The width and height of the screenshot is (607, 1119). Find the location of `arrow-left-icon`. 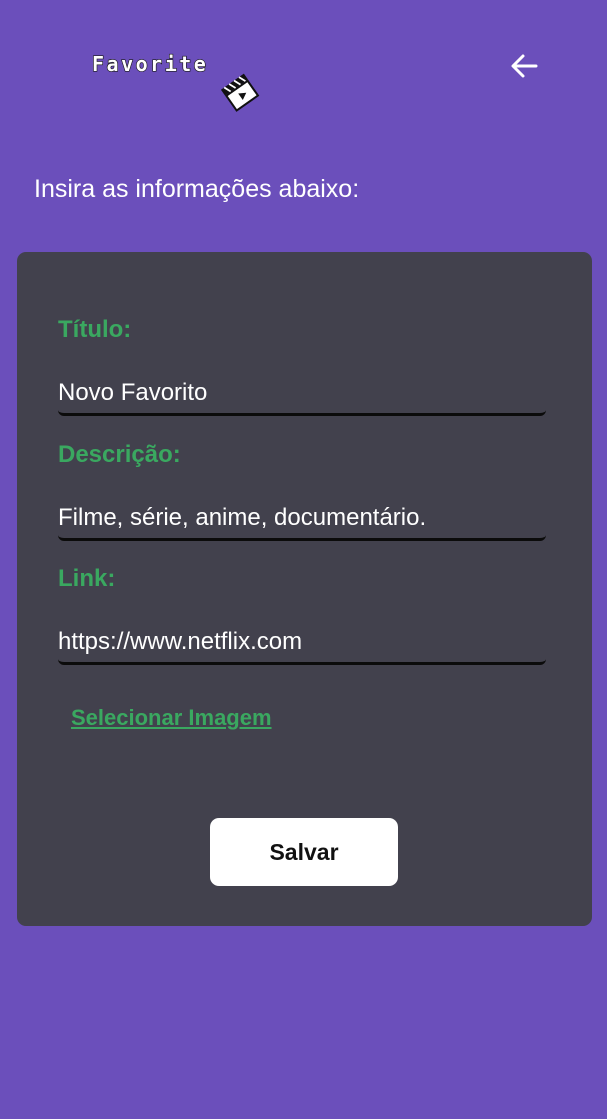

arrow-left-icon is located at coordinates (524, 66).